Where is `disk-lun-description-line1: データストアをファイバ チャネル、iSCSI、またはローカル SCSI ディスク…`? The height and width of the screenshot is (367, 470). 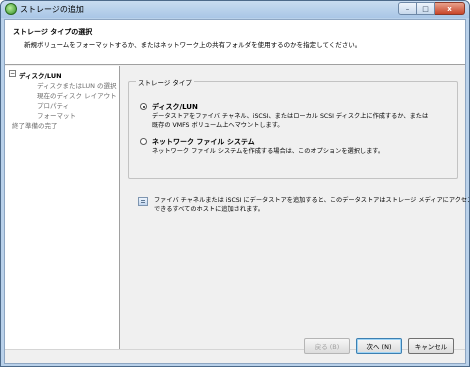
disk-lun-description-line1: データストアをファイバ チャネル、iSCSI、またはローカル SCSI ディスク… is located at coordinates (290, 116).